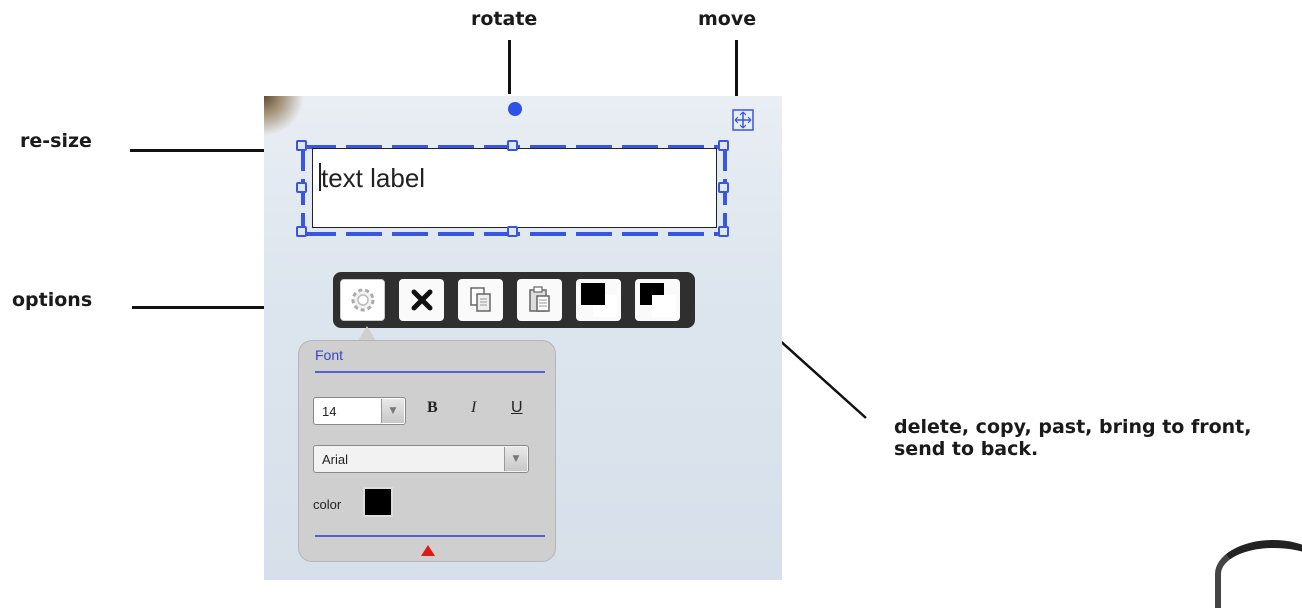 The image size is (1302, 608). I want to click on options-button, so click(362, 300).